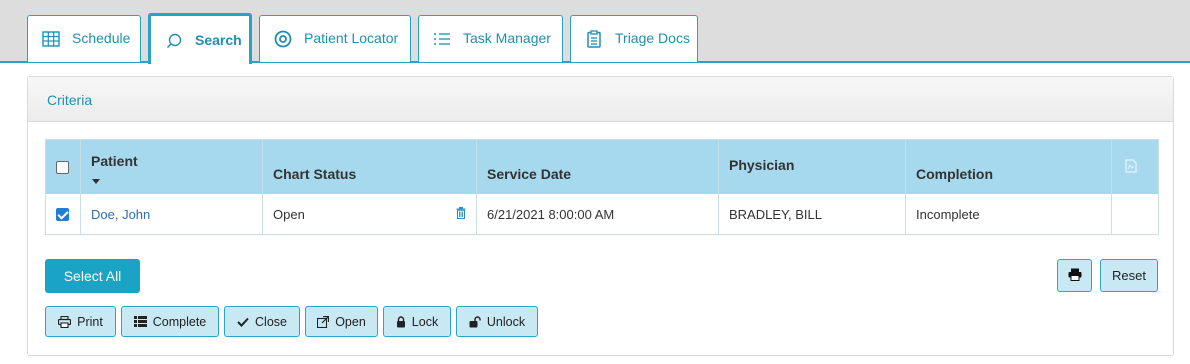 The height and width of the screenshot is (364, 1190). I want to click on completion-value: Incomplete, so click(948, 214).